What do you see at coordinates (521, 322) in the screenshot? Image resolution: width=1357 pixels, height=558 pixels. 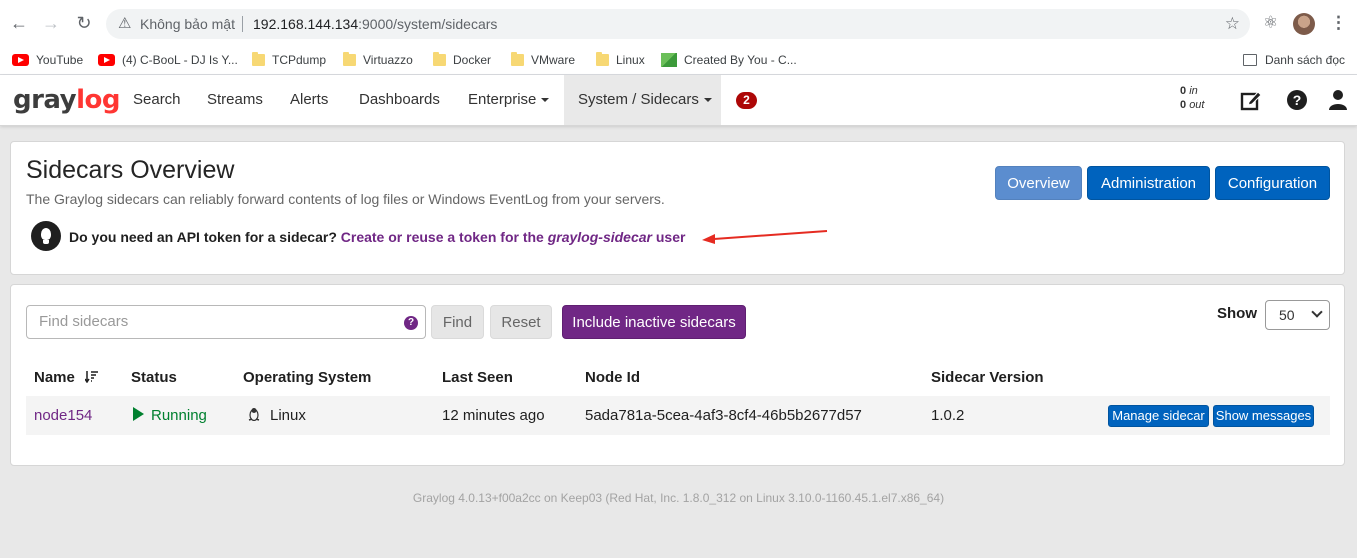 I see `reset-button: Reset` at bounding box center [521, 322].